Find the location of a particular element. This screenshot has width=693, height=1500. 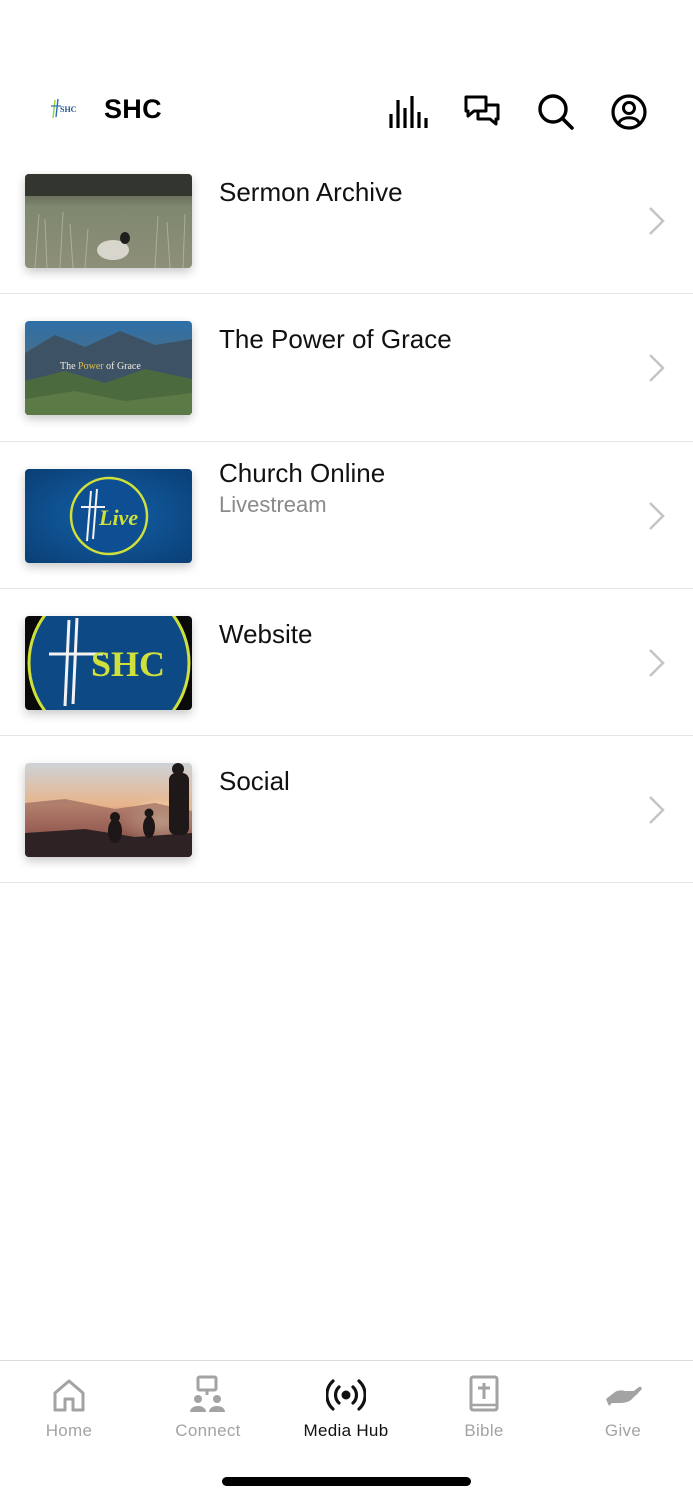

item-subtitle: Livestream is located at coordinates (273, 504).